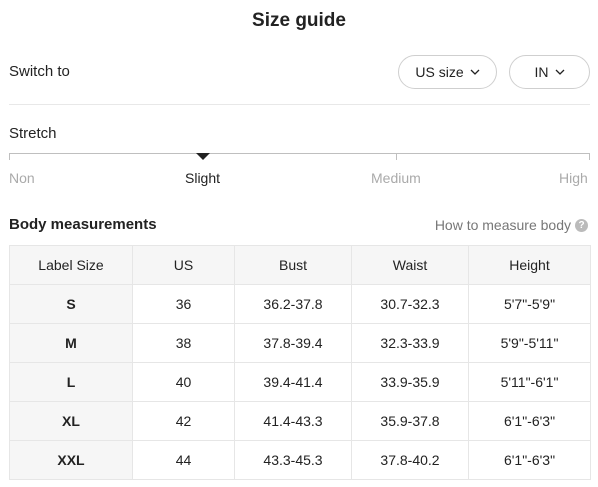 This screenshot has width=598, height=487. Describe the element at coordinates (299, 104) in the screenshot. I see `section-divider` at that location.